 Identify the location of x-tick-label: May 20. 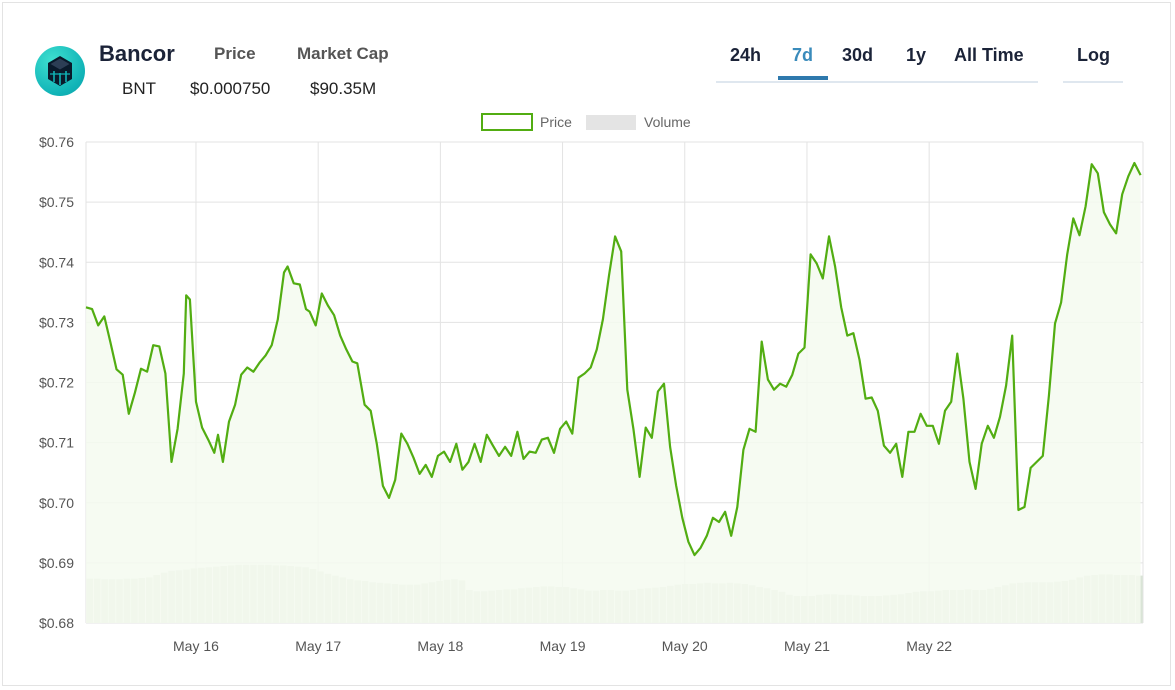
(685, 646).